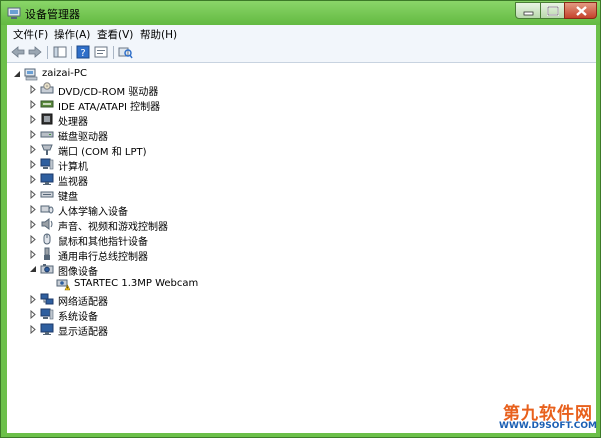 The width and height of the screenshot is (601, 438). I want to click on dvd-drive-icon, so click(47, 88).